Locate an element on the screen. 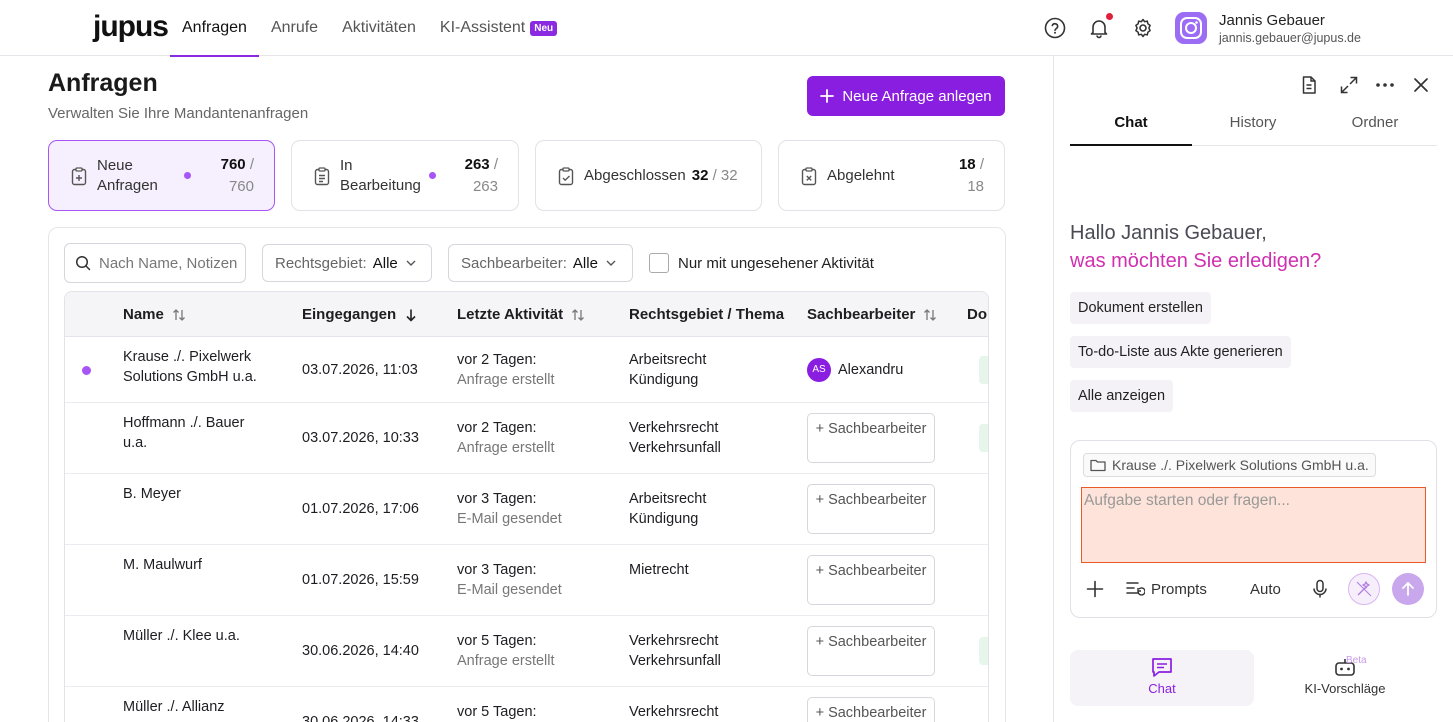 This screenshot has width=1453, height=722. row-received: 30.06.2026, 14:33 is located at coordinates (360, 718).